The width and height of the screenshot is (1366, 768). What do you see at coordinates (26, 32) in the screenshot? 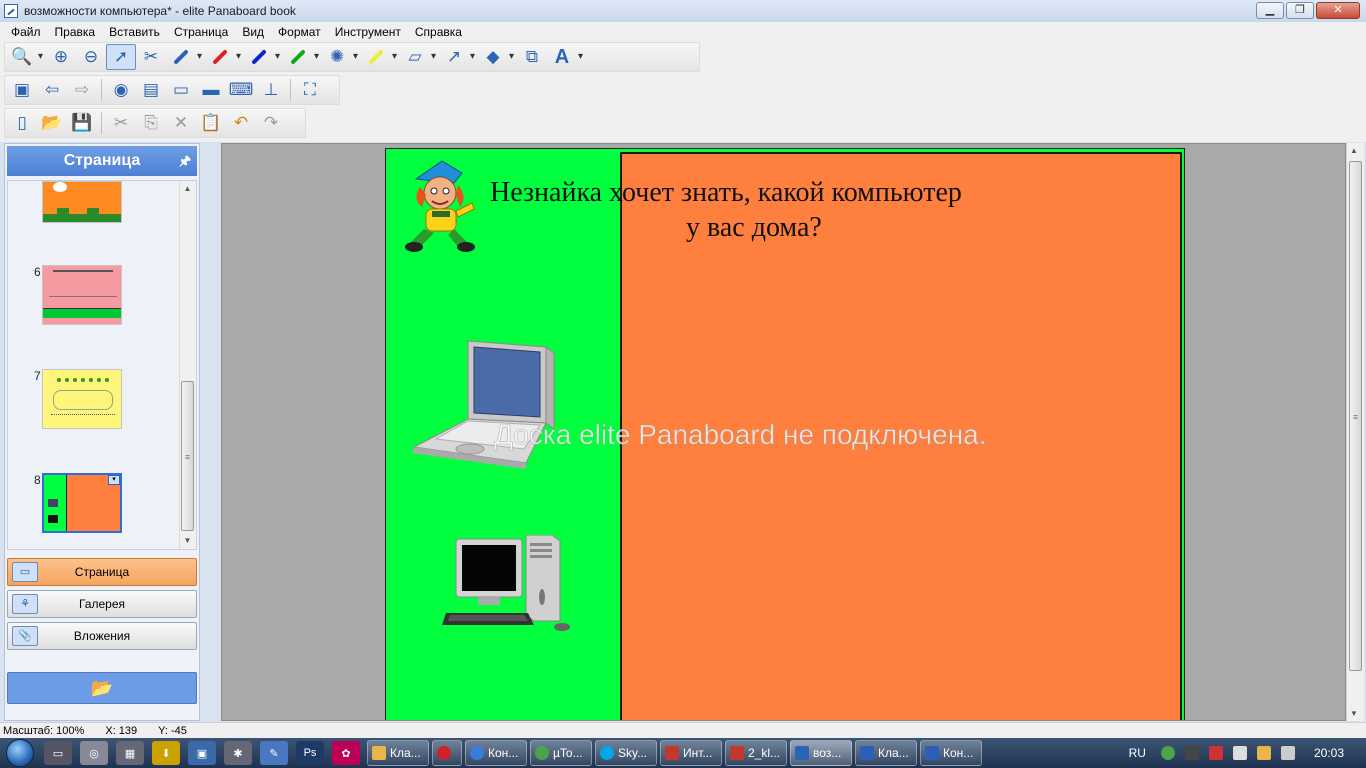
I see `menu-file: Файл` at bounding box center [26, 32].